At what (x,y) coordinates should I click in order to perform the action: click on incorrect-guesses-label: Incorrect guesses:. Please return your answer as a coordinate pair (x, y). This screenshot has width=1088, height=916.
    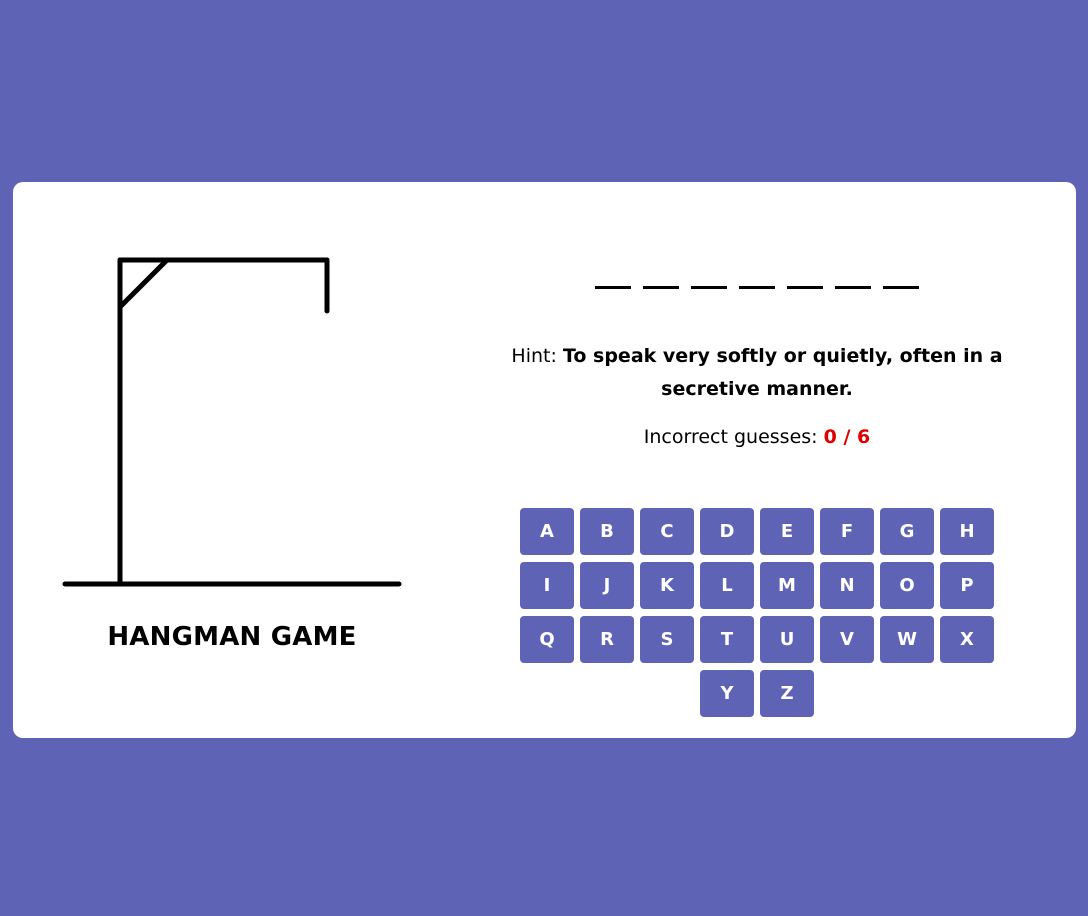
    Looking at the image, I should click on (730, 437).